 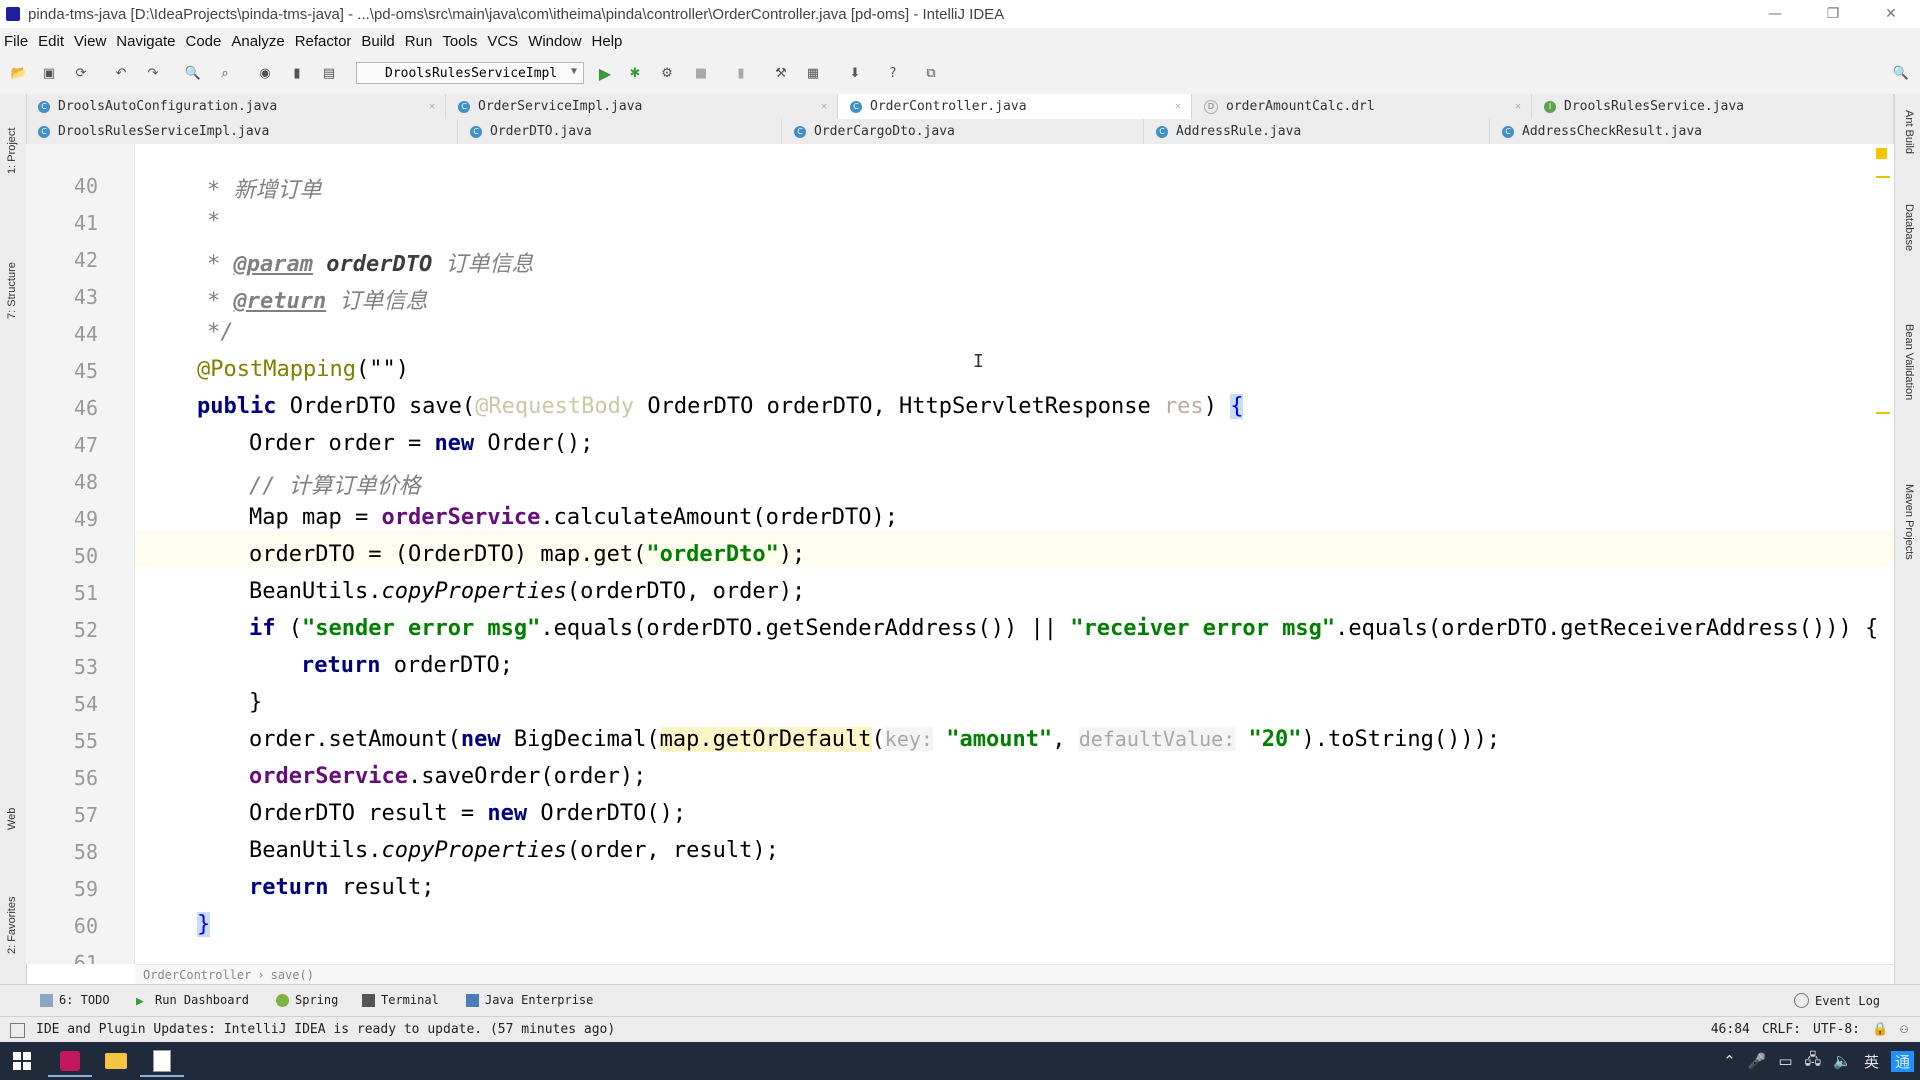 I want to click on run-dashboard-tool-button: ▶ Run Dashboard, so click(x=192, y=1001).